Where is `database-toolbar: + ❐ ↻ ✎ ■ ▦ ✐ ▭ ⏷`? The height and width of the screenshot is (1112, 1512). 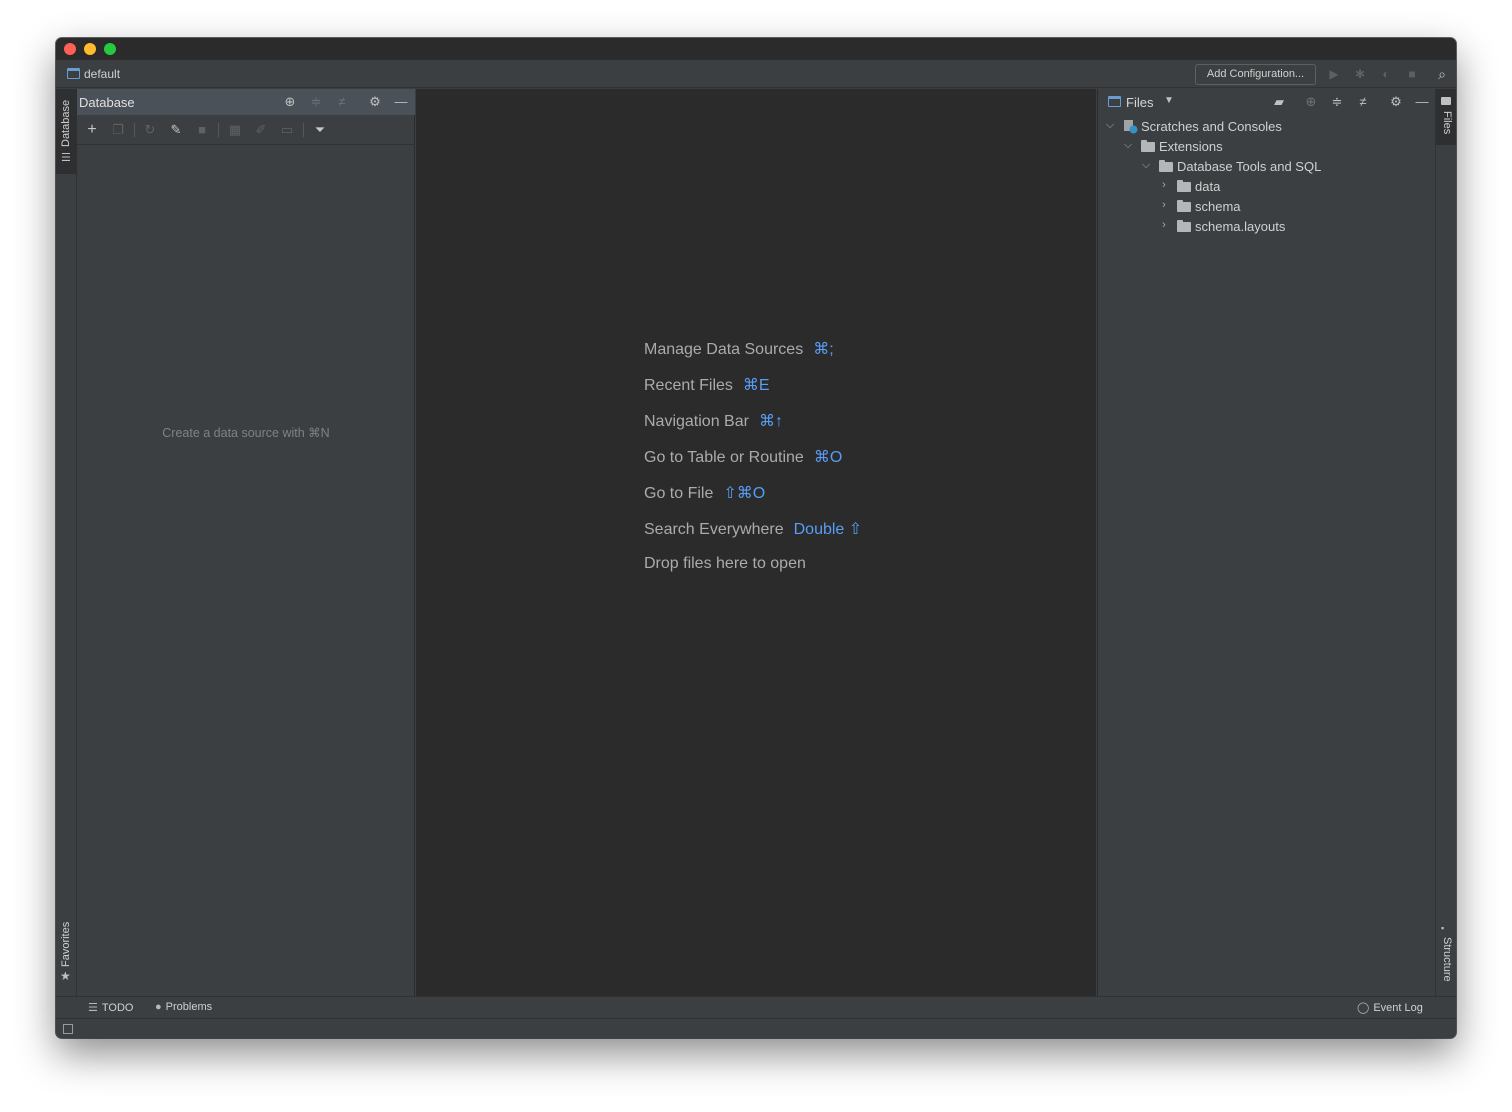 database-toolbar: + ❐ ↻ ✎ ■ ▦ ✐ ▭ ⏷ is located at coordinates (246, 130).